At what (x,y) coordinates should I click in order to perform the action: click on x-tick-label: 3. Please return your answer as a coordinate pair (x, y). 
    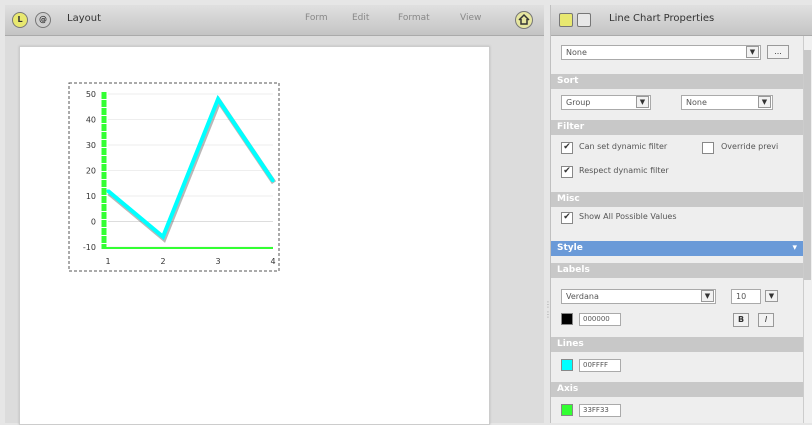
    Looking at the image, I should click on (217, 261).